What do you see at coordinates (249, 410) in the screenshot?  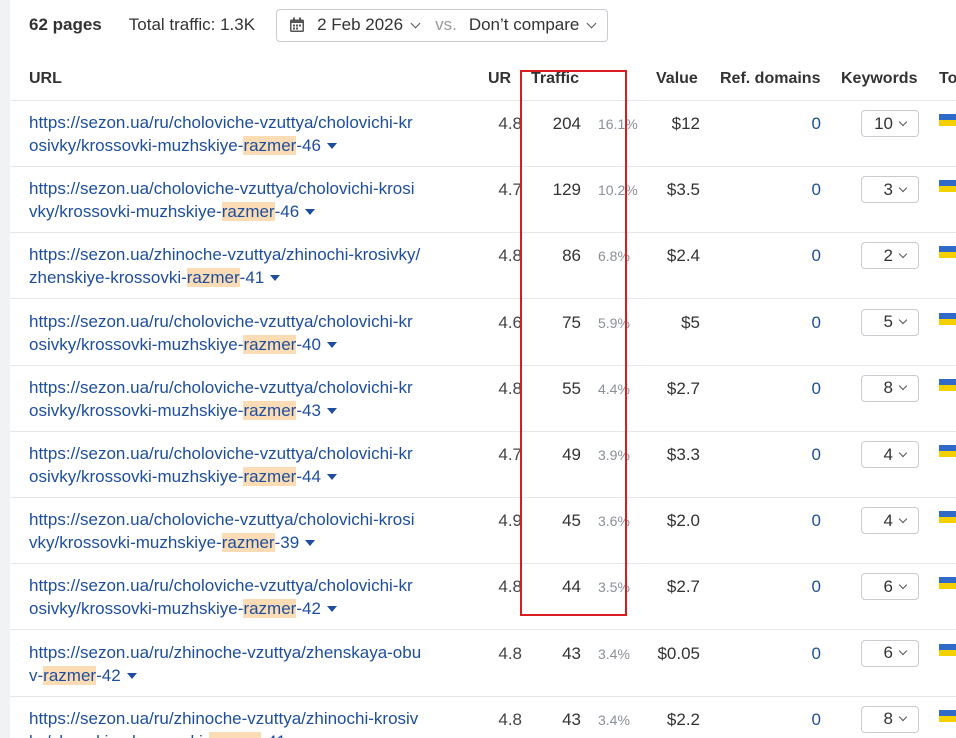 I see `url-line-2: osivky/krossovki-muzhskiye-razmer-43` at bounding box center [249, 410].